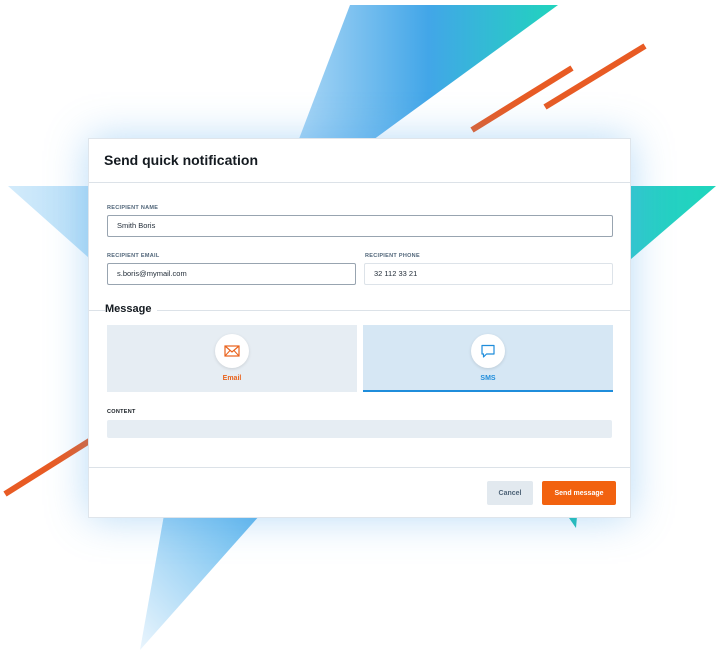 The width and height of the screenshot is (720, 658). What do you see at coordinates (392, 256) in the screenshot?
I see `recipient-phone-label: RECIPIENT PHONE` at bounding box center [392, 256].